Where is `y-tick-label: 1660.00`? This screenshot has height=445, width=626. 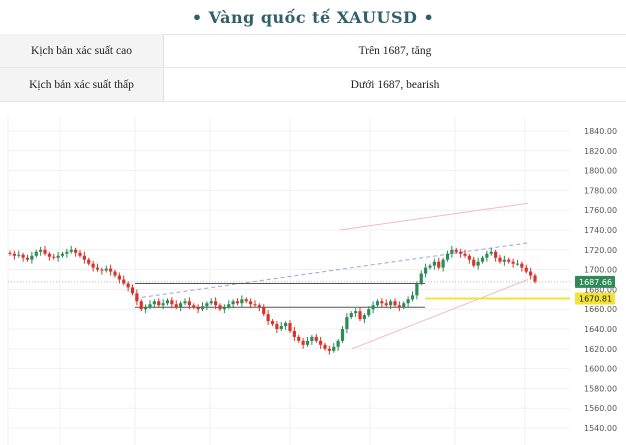 y-tick-label: 1660.00 is located at coordinates (600, 309).